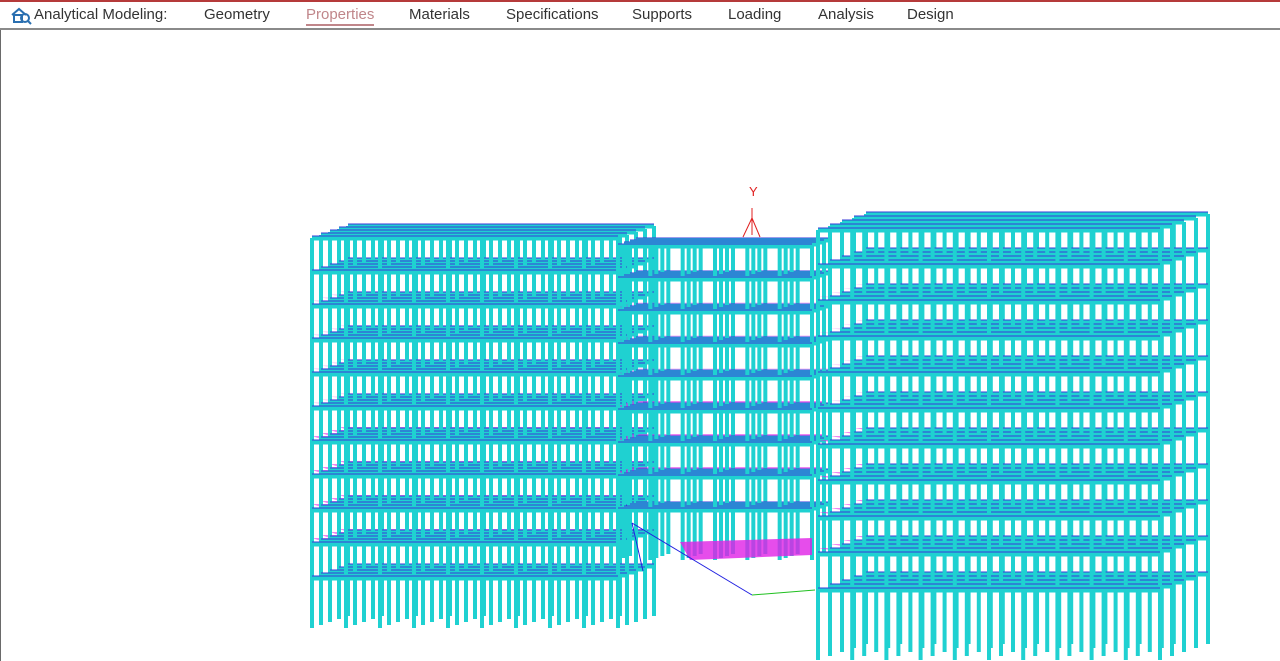 This screenshot has height=661, width=1280. I want to click on tab-properties: Properties, so click(340, 16).